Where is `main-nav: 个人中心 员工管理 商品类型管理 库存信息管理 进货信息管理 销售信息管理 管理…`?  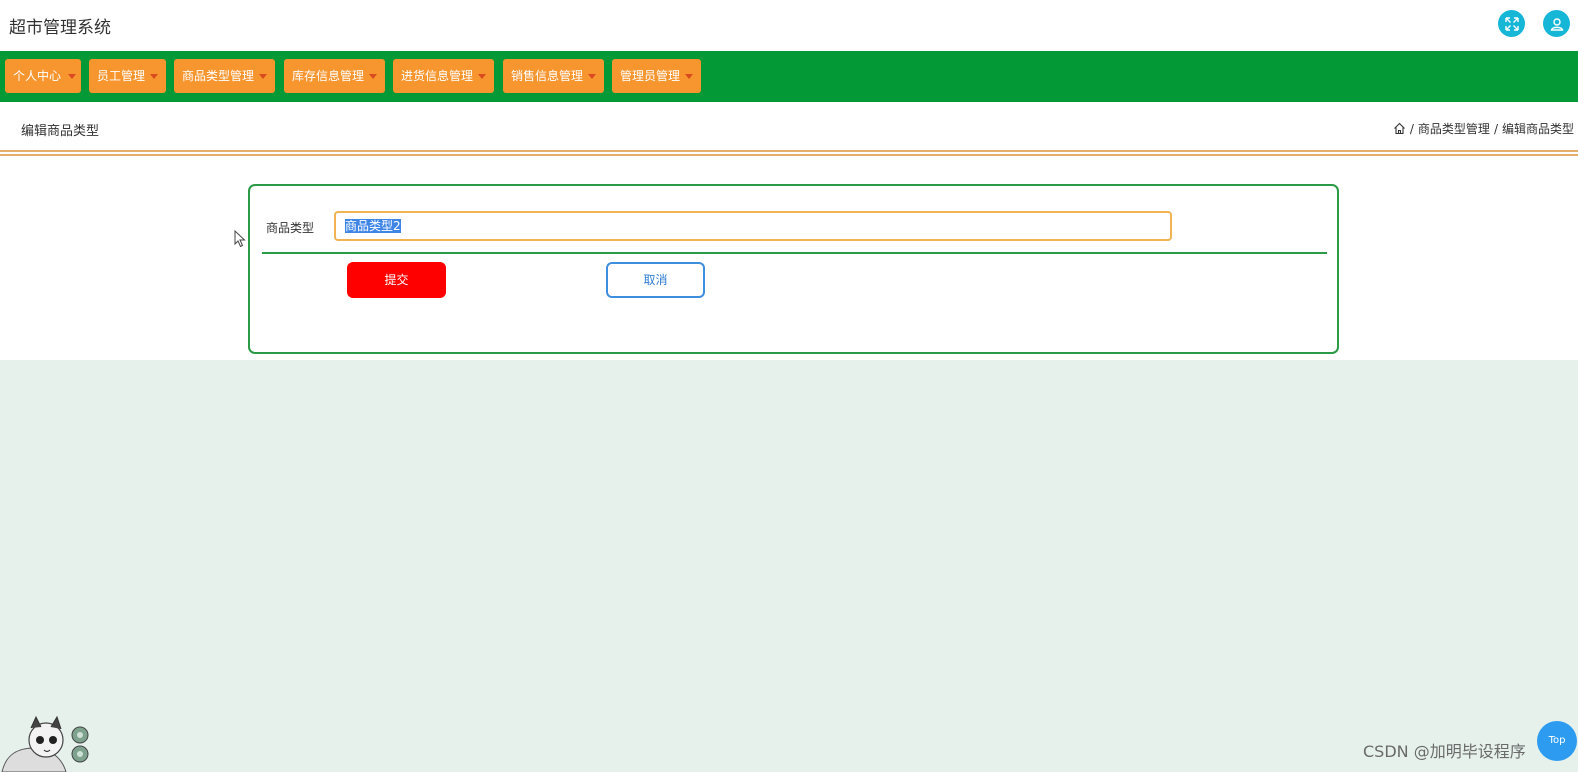 main-nav: 个人中心 员工管理 商品类型管理 库存信息管理 进货信息管理 销售信息管理 管理… is located at coordinates (789, 76).